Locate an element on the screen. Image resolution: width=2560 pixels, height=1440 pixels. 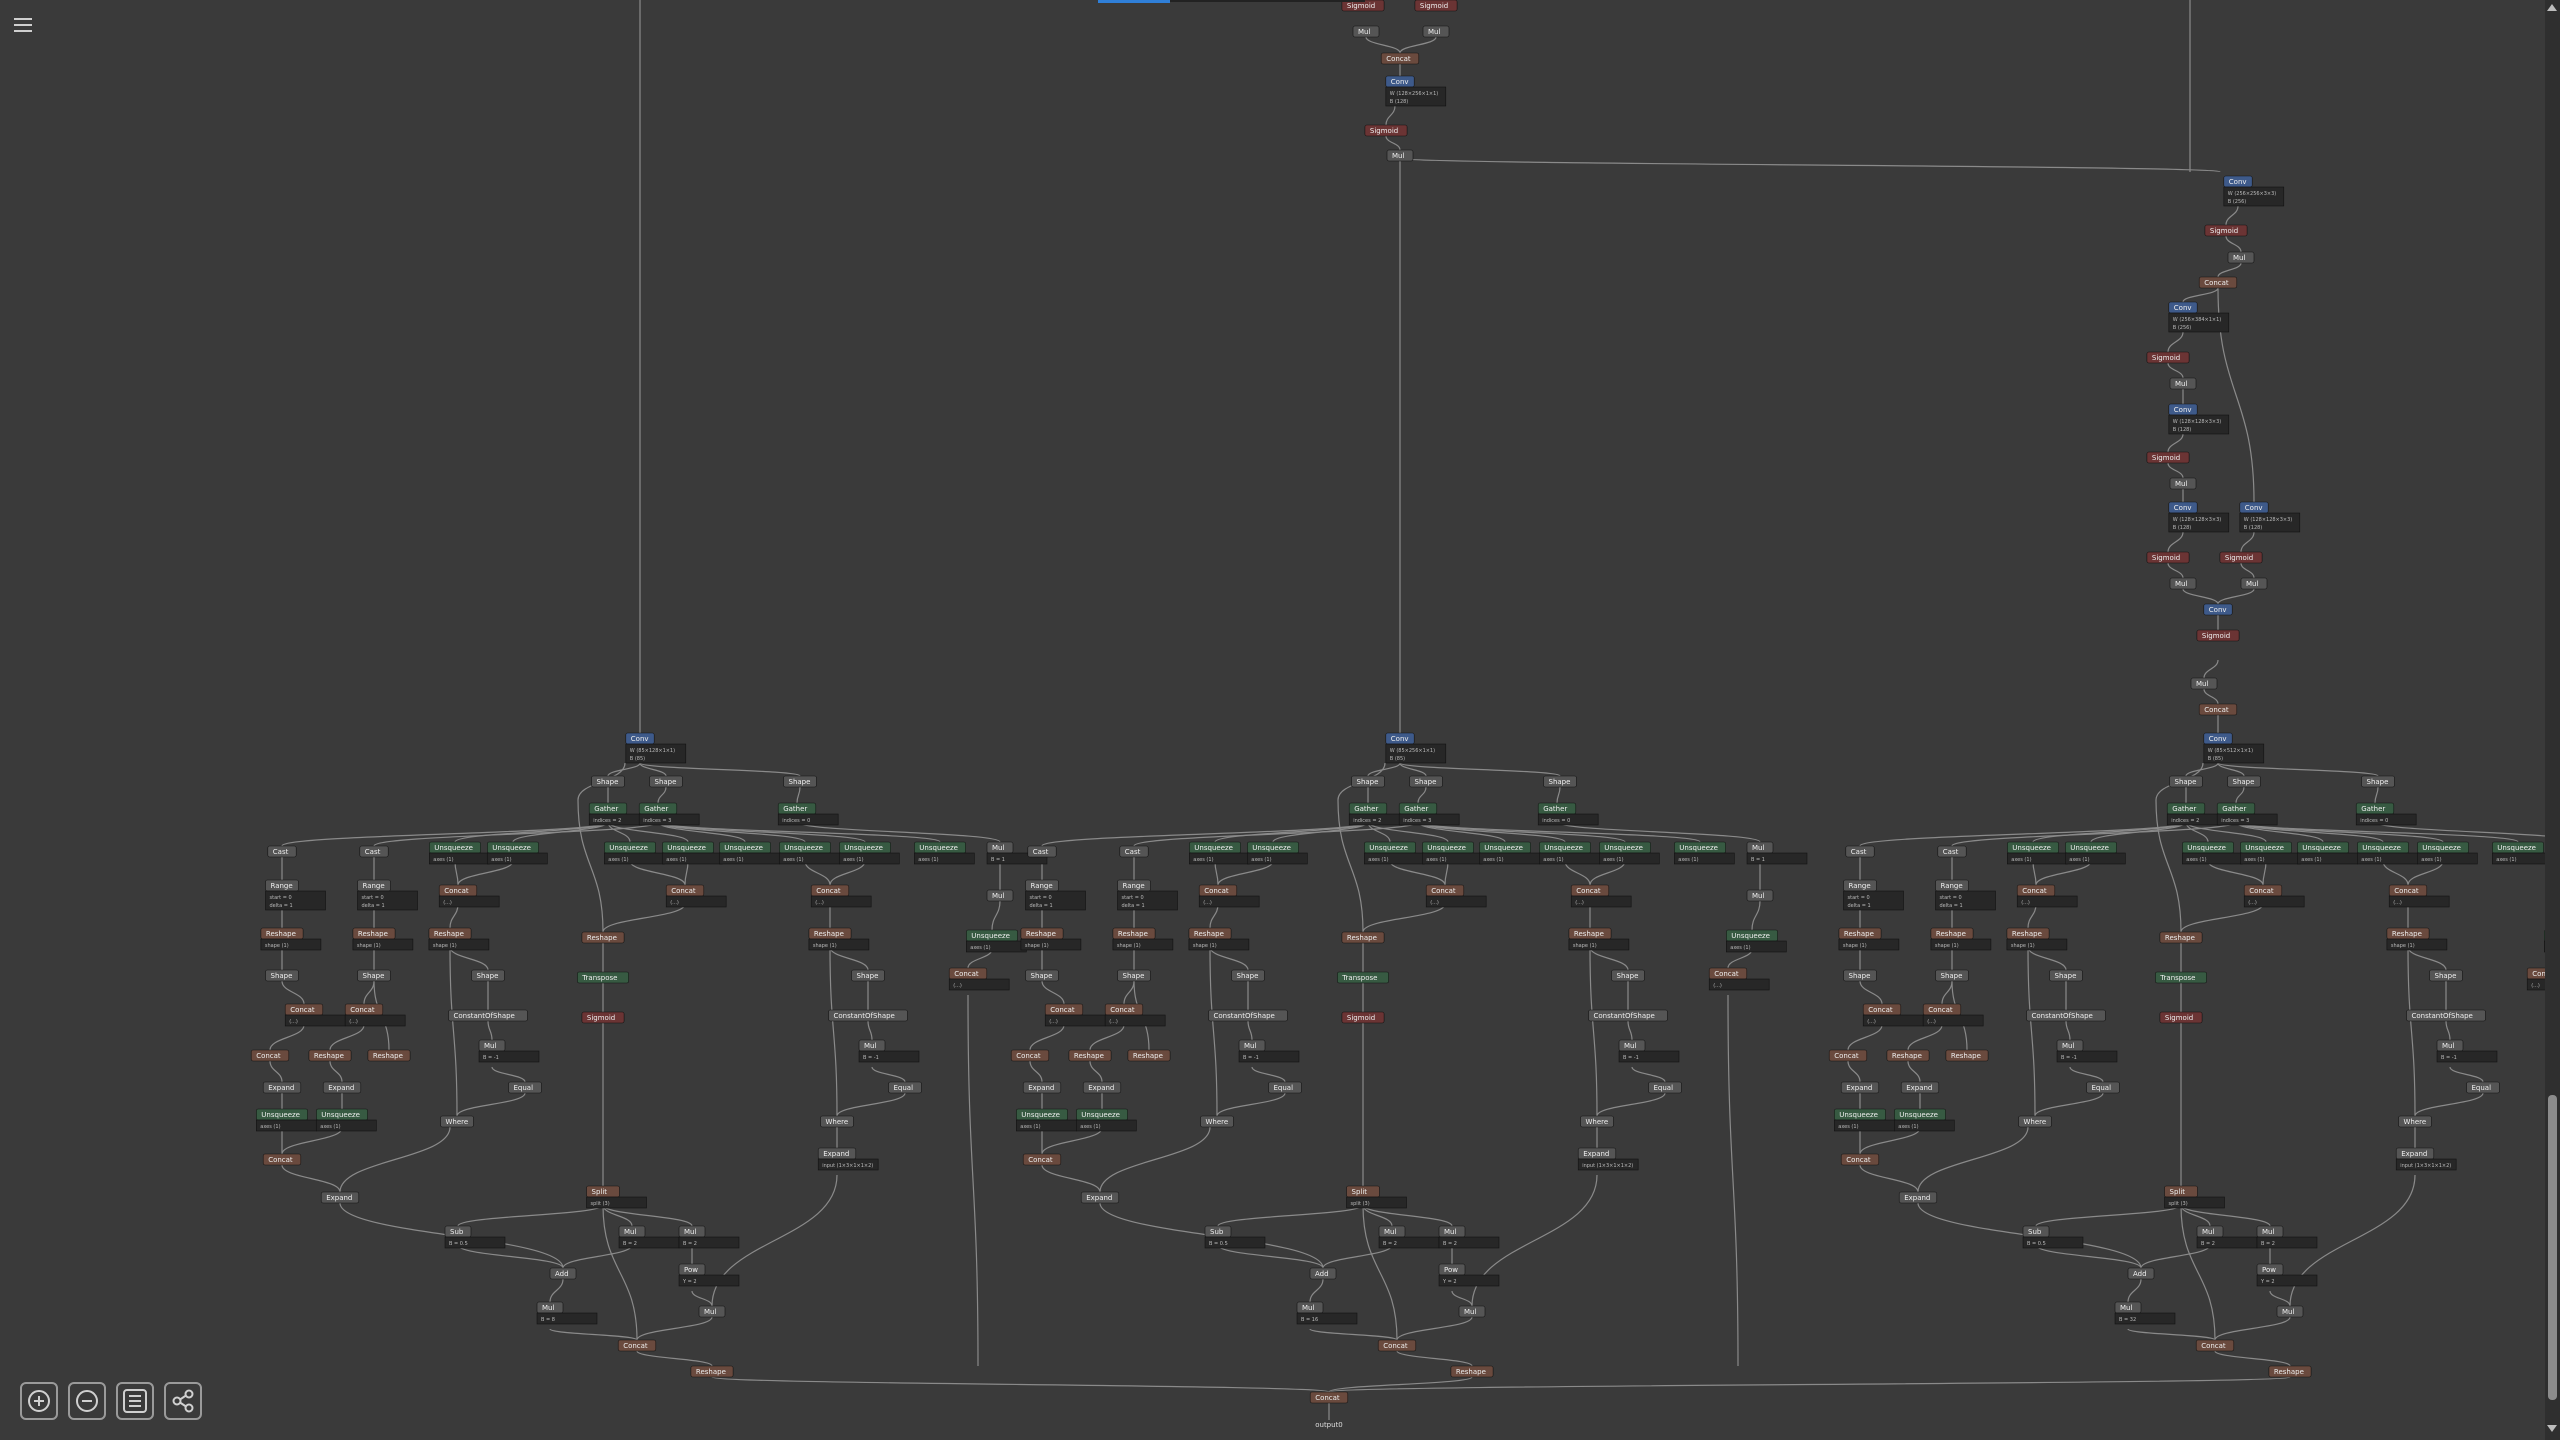
graph-node-gather: Gather indices = 3 is located at coordinates (669, 814).